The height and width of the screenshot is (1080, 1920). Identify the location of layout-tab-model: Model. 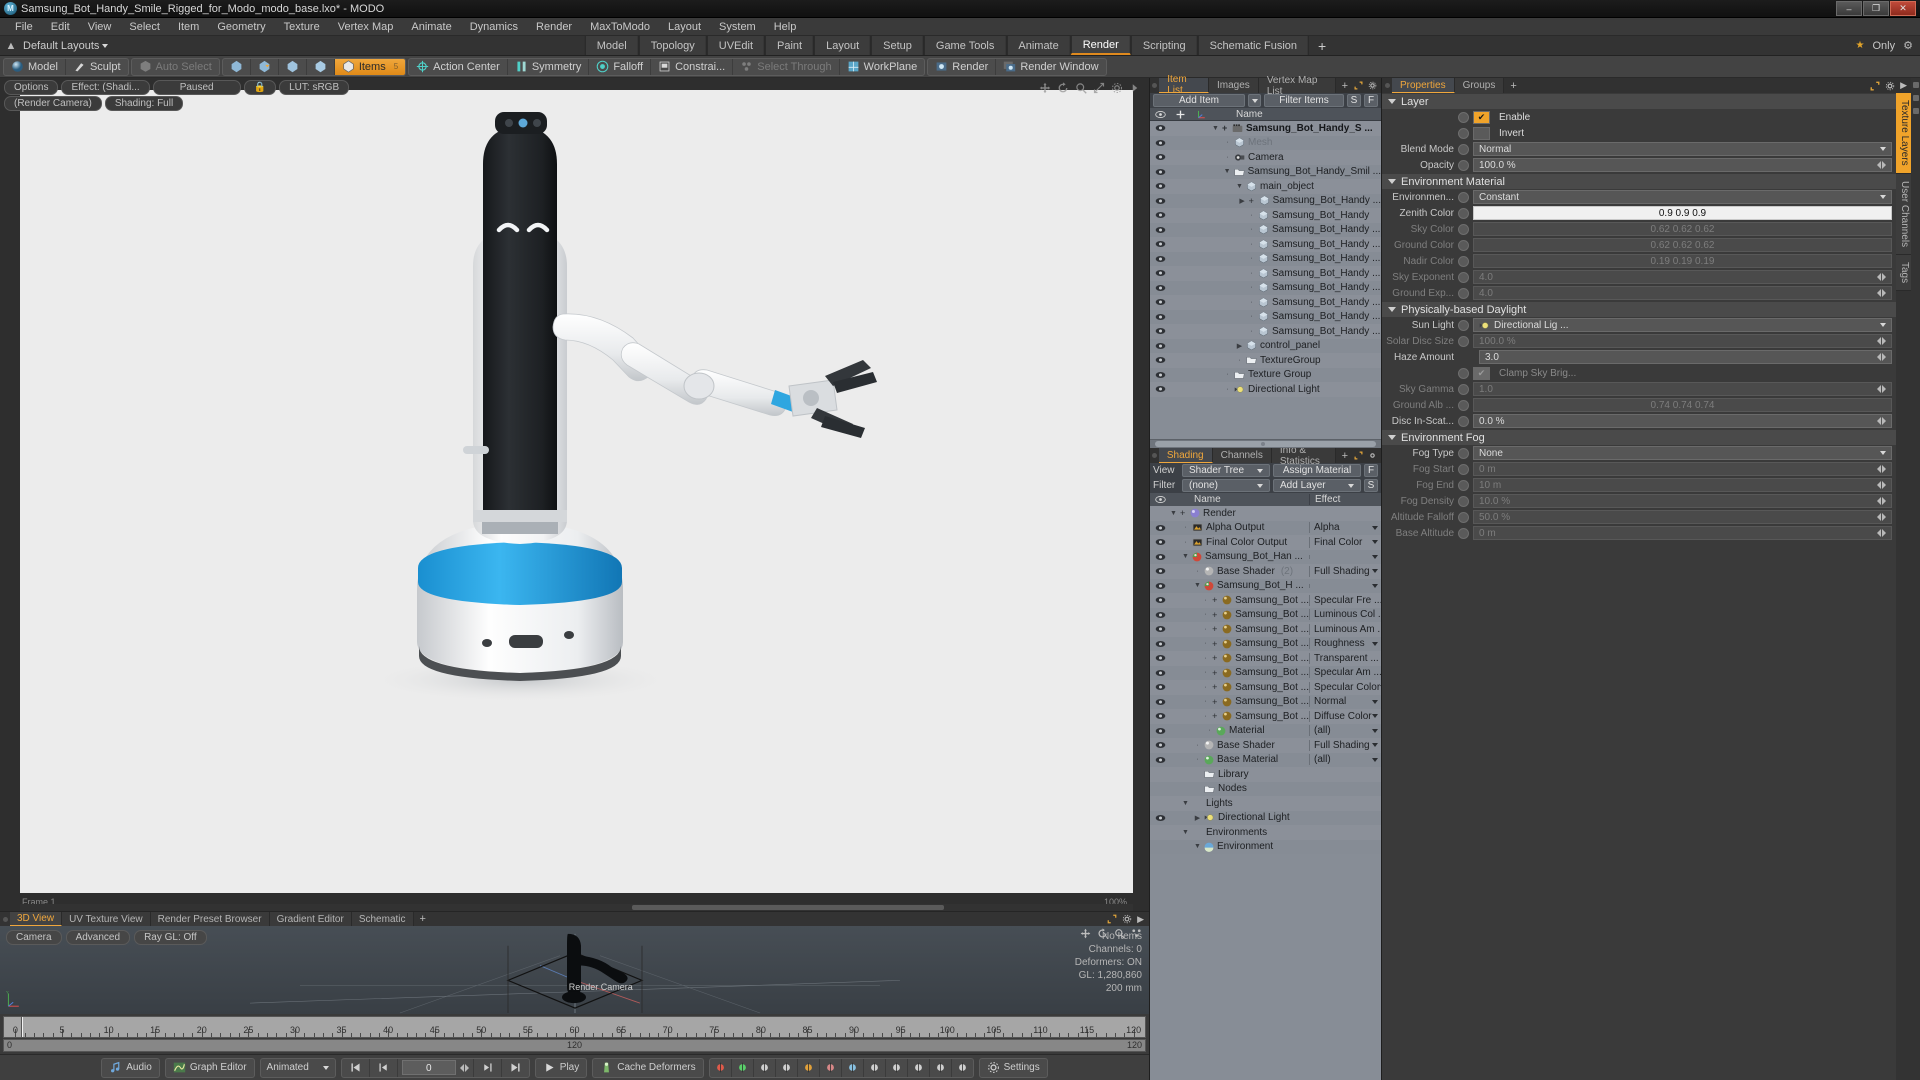
(611, 45).